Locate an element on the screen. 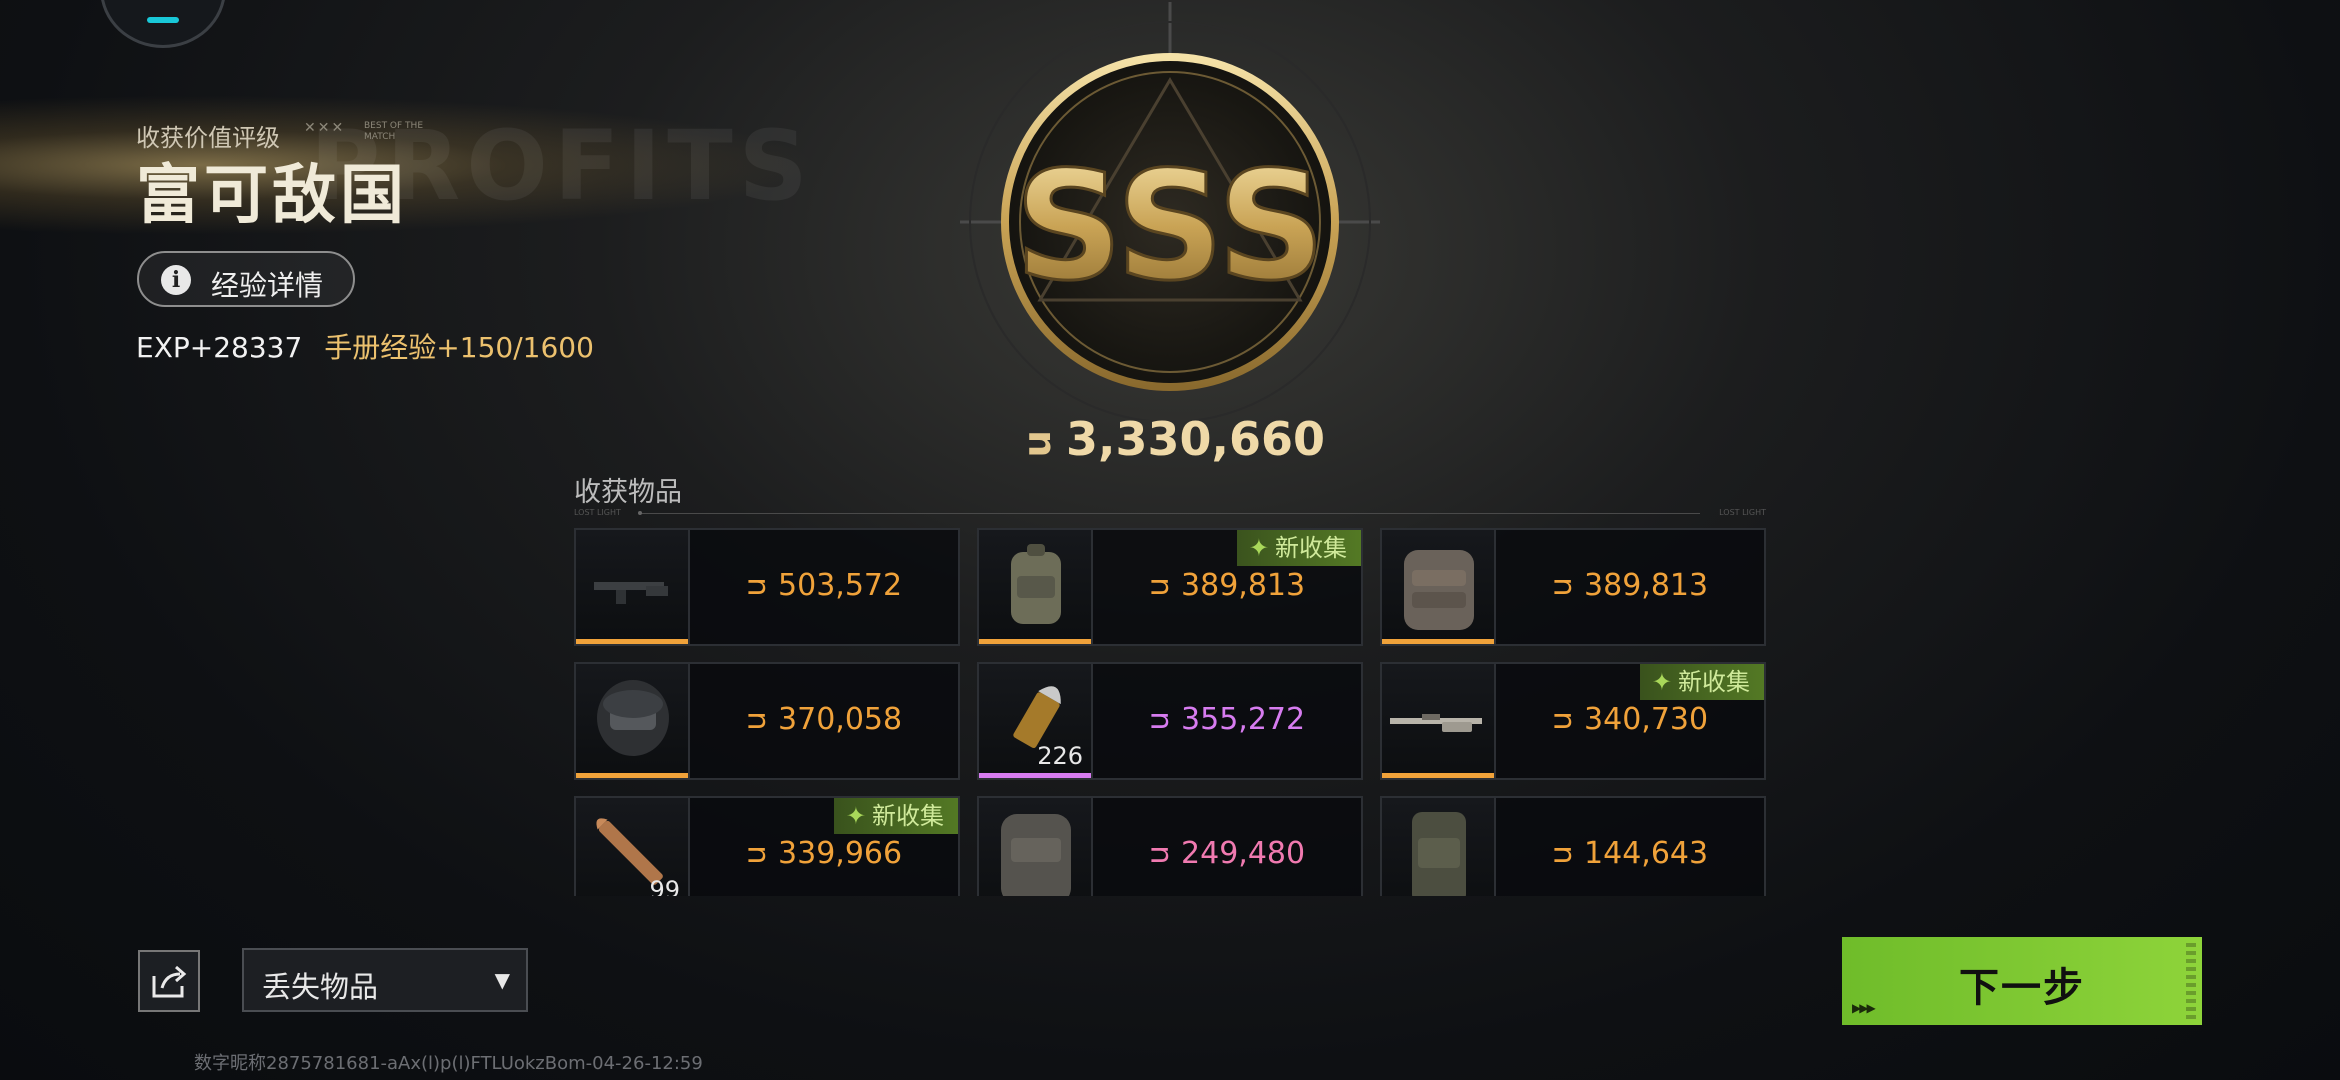  next-step-button: 下一步 ▶▶▶ is located at coordinates (2022, 981).